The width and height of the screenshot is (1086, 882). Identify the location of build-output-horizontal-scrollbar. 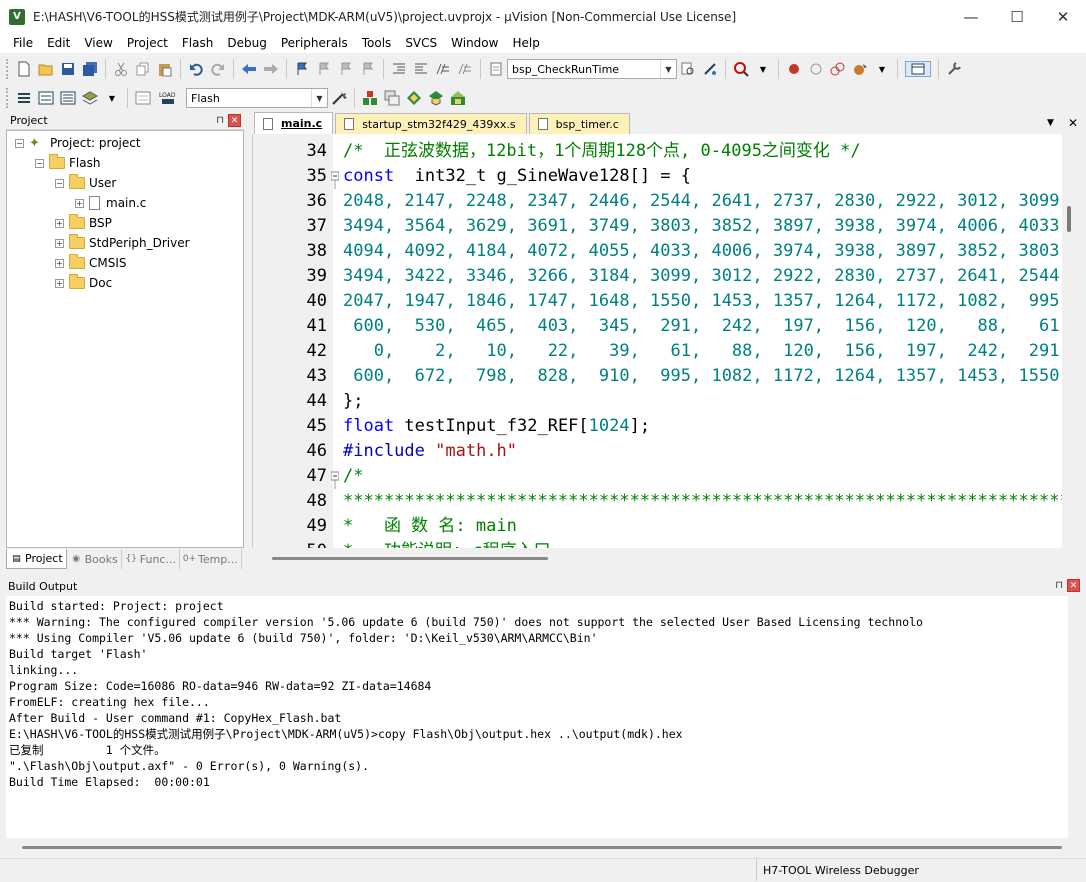
(543, 848).